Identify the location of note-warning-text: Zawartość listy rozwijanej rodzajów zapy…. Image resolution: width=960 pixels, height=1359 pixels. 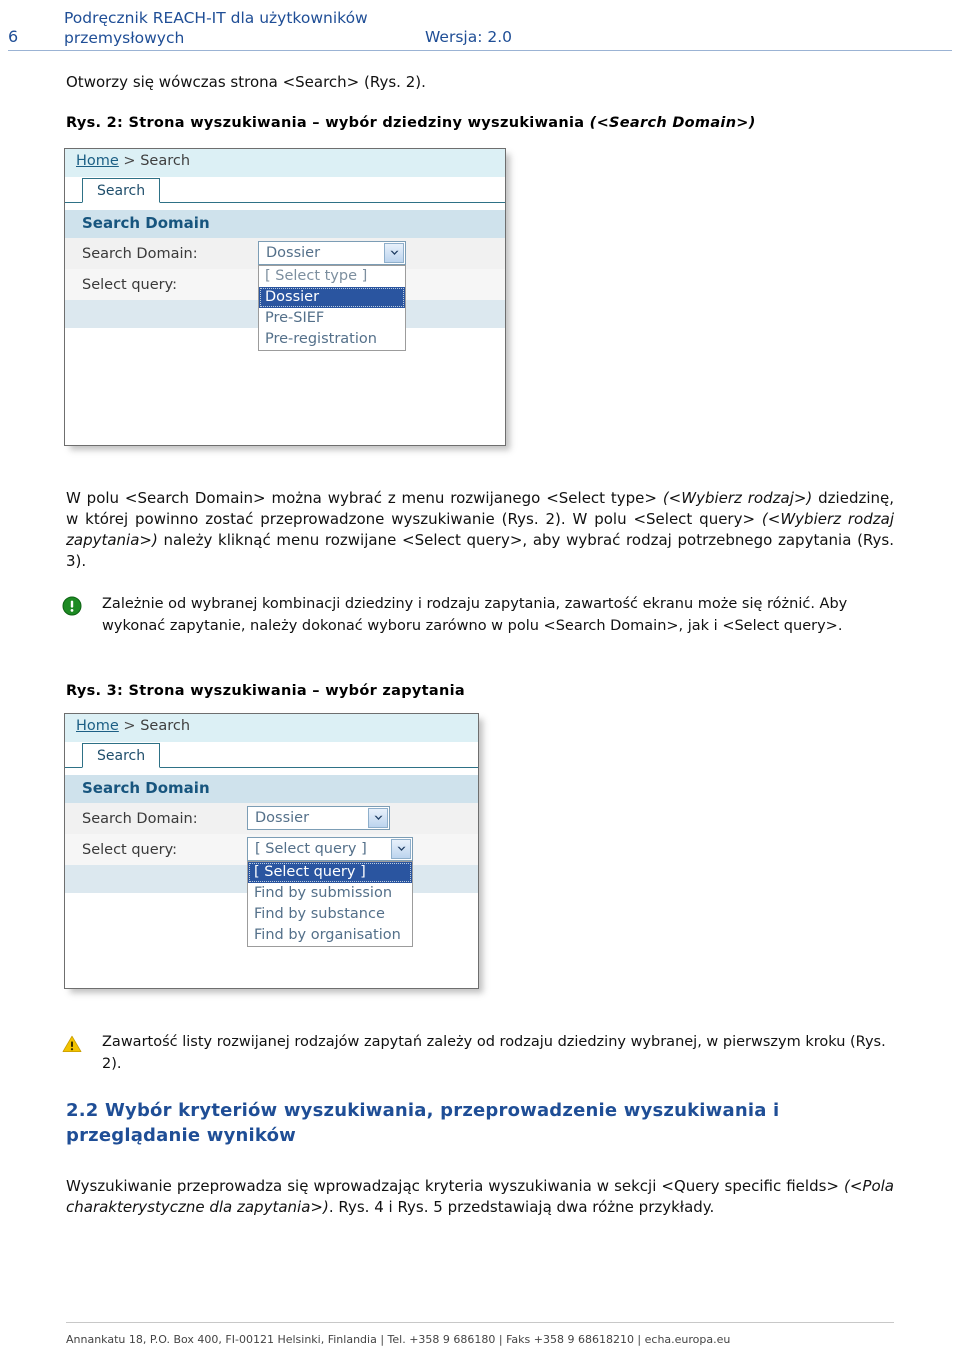
(494, 1053).